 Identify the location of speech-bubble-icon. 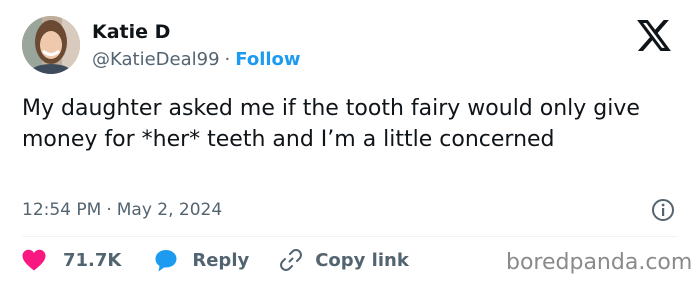
(166, 261).